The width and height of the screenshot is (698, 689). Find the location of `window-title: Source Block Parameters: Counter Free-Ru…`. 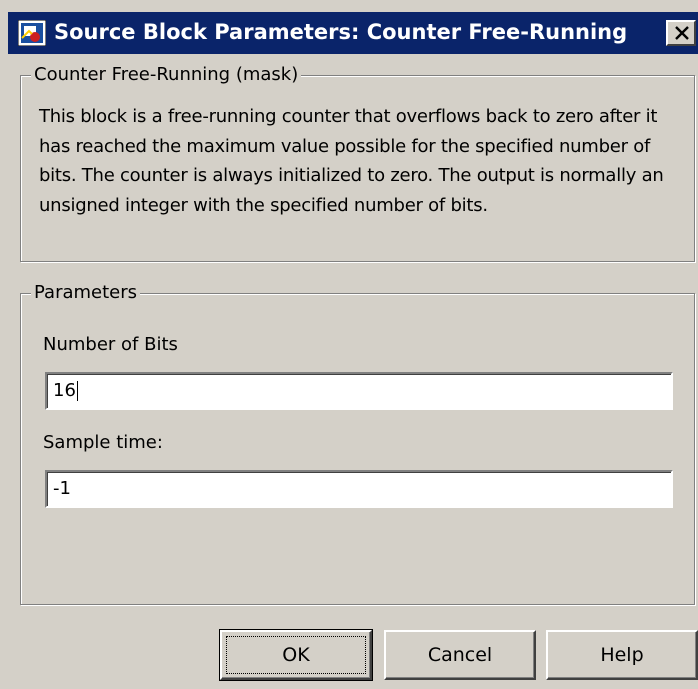

window-title: Source Block Parameters: Counter Free-Ru… is located at coordinates (341, 32).